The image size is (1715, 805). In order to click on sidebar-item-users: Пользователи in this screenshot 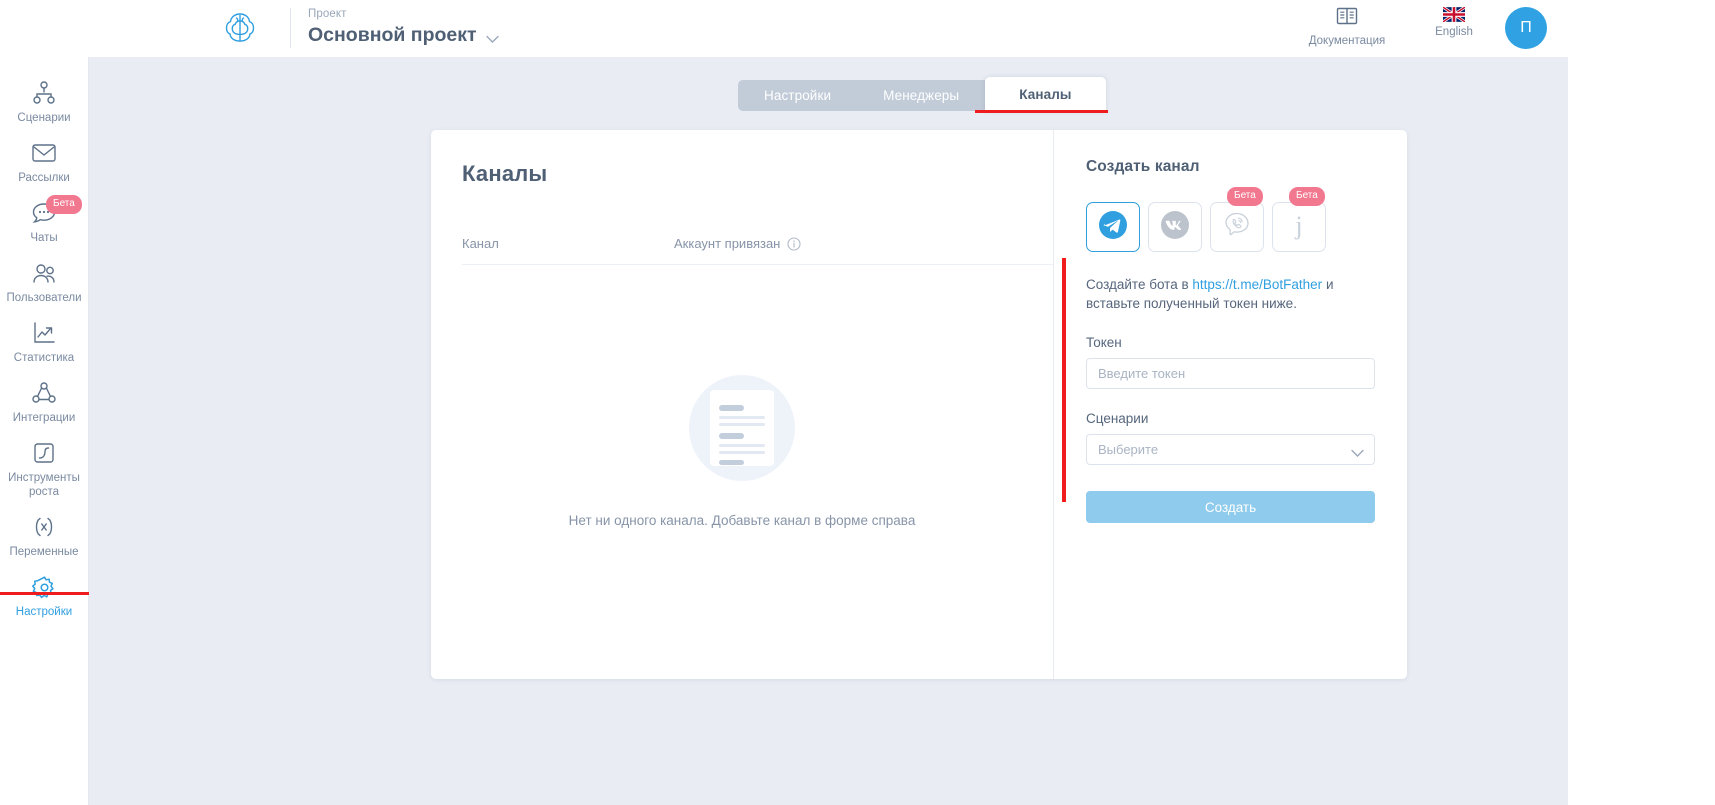, I will do `click(44, 281)`.